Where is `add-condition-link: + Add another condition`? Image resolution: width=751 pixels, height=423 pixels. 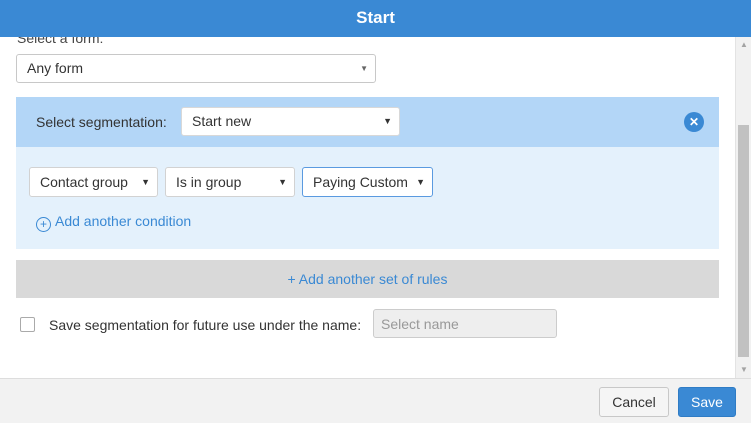
add-condition-link: + Add another condition is located at coordinates (113, 222).